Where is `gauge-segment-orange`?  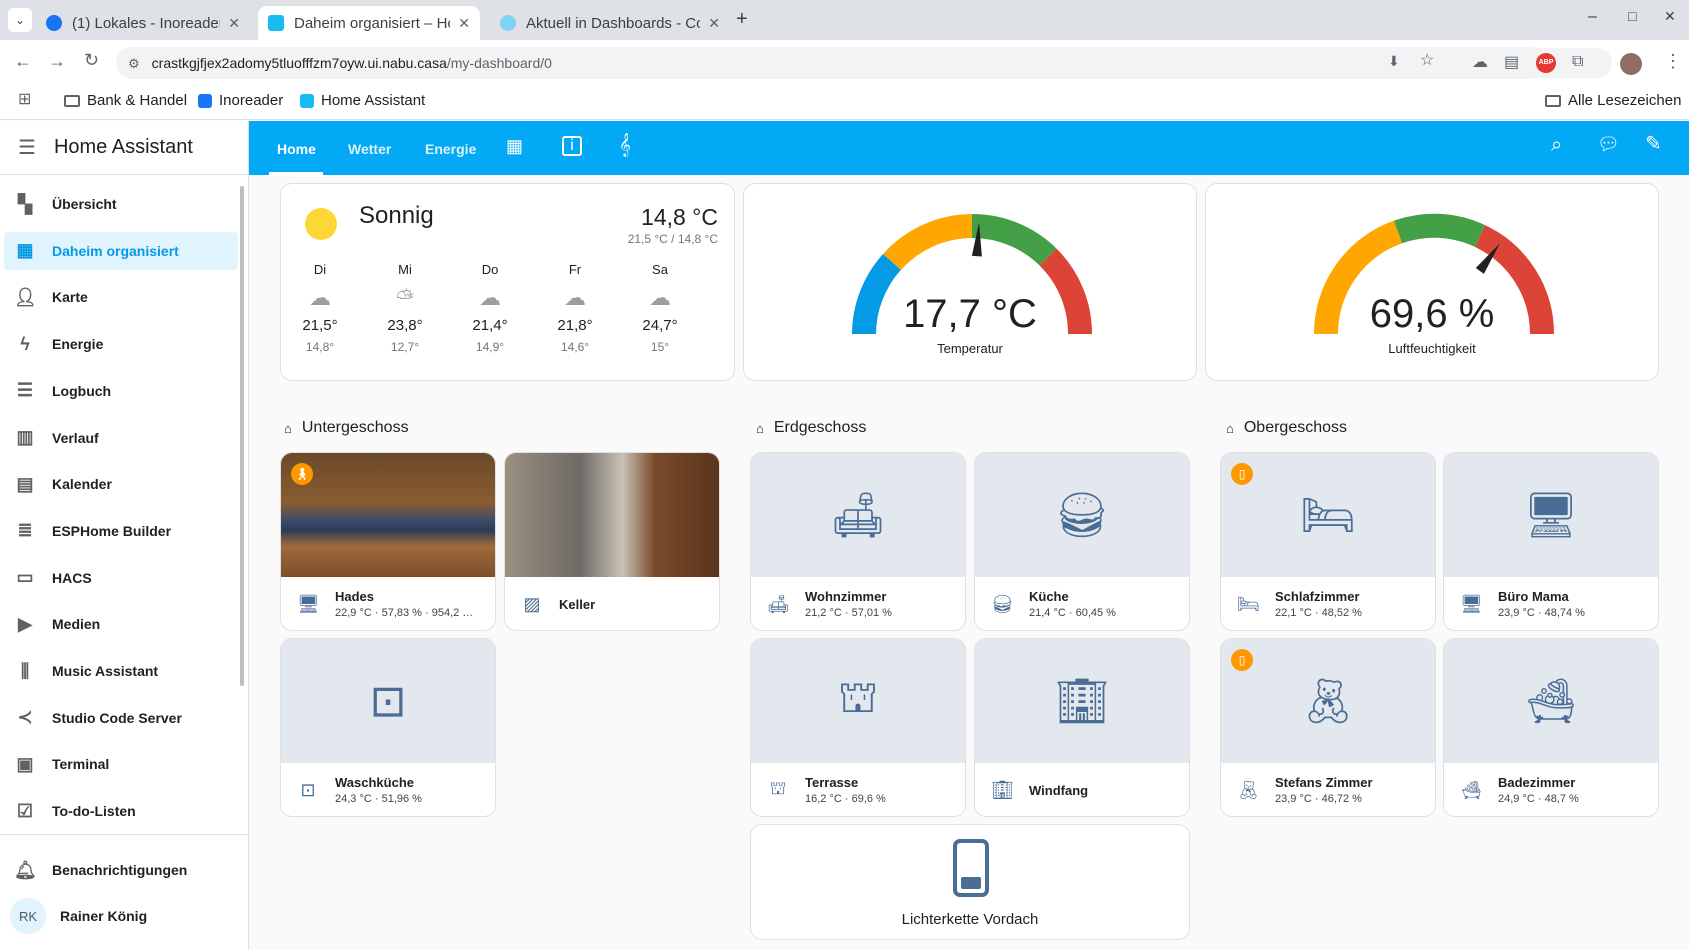 gauge-segment-orange is located at coordinates (928, 242).